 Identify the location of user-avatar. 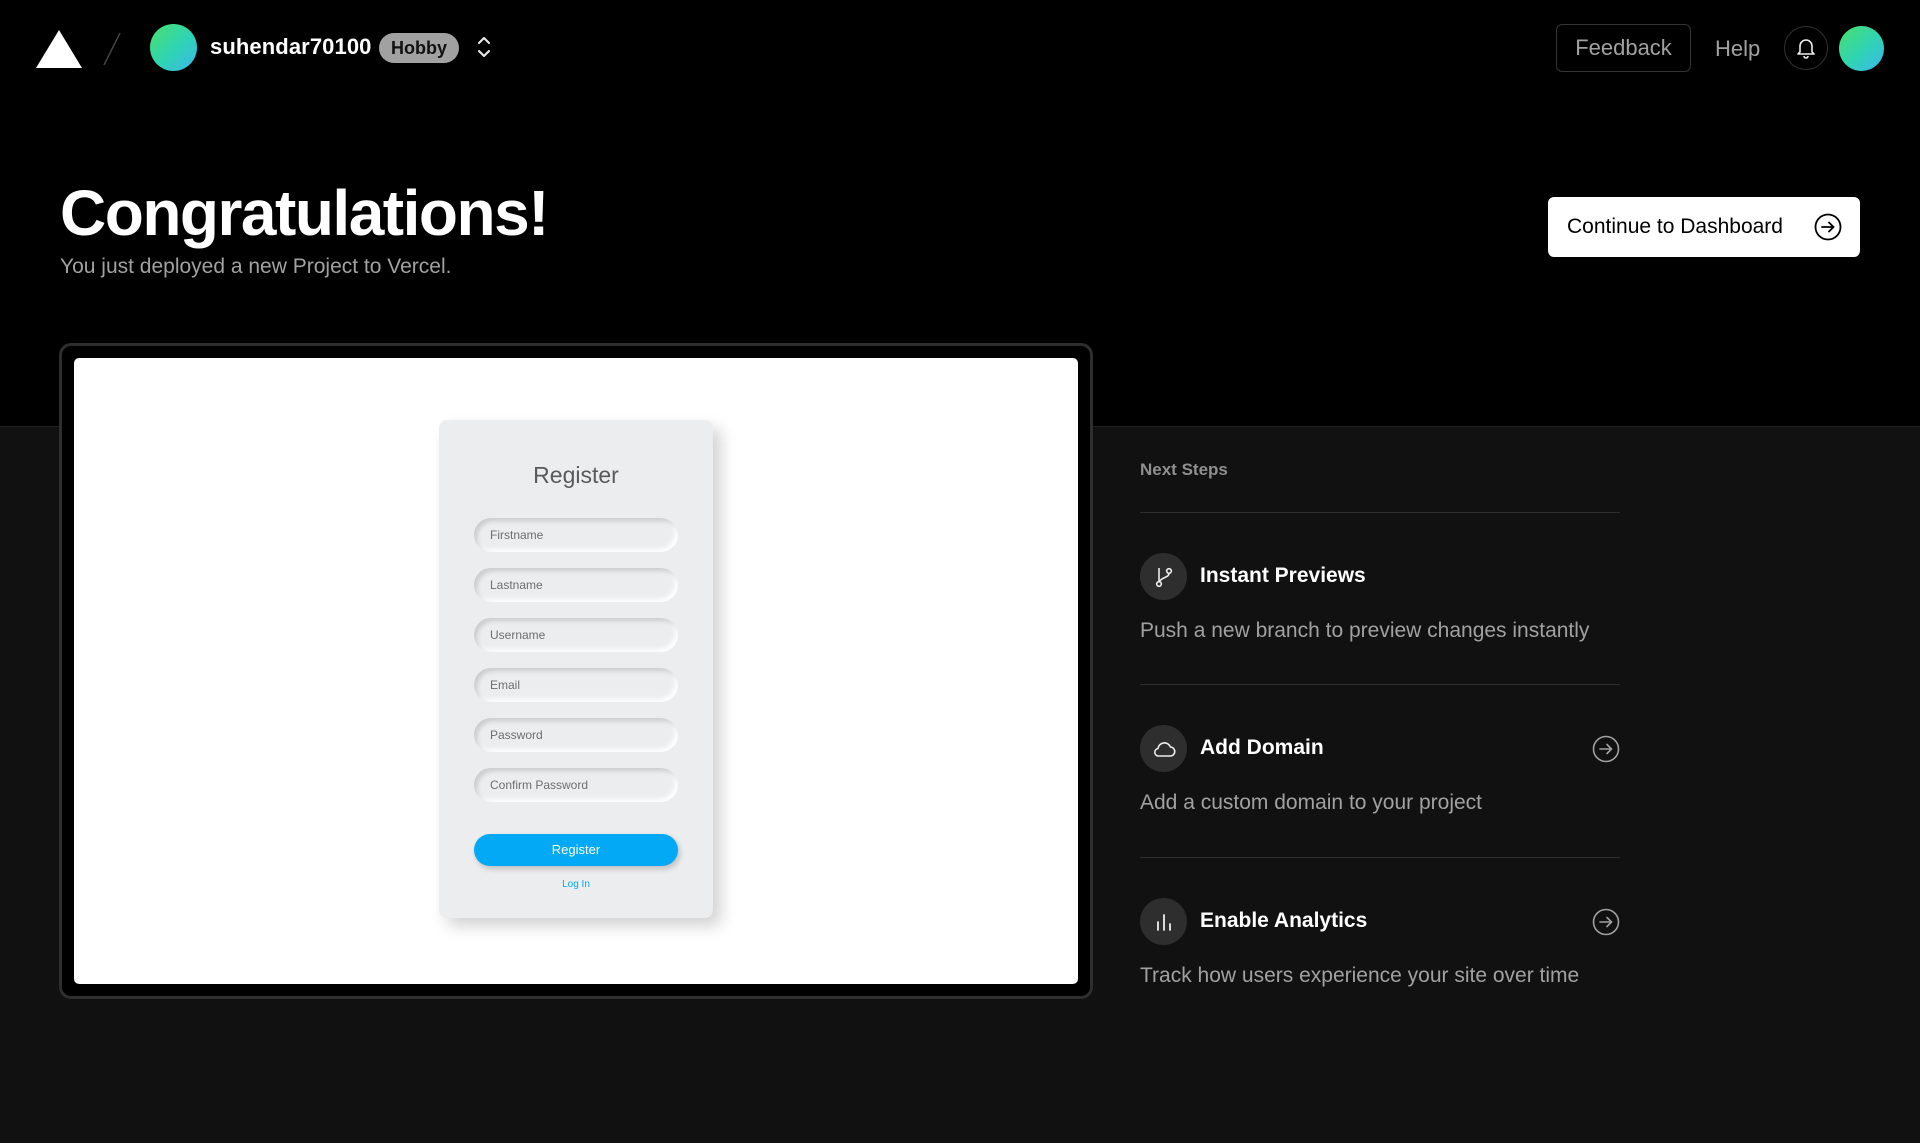
(1861, 48).